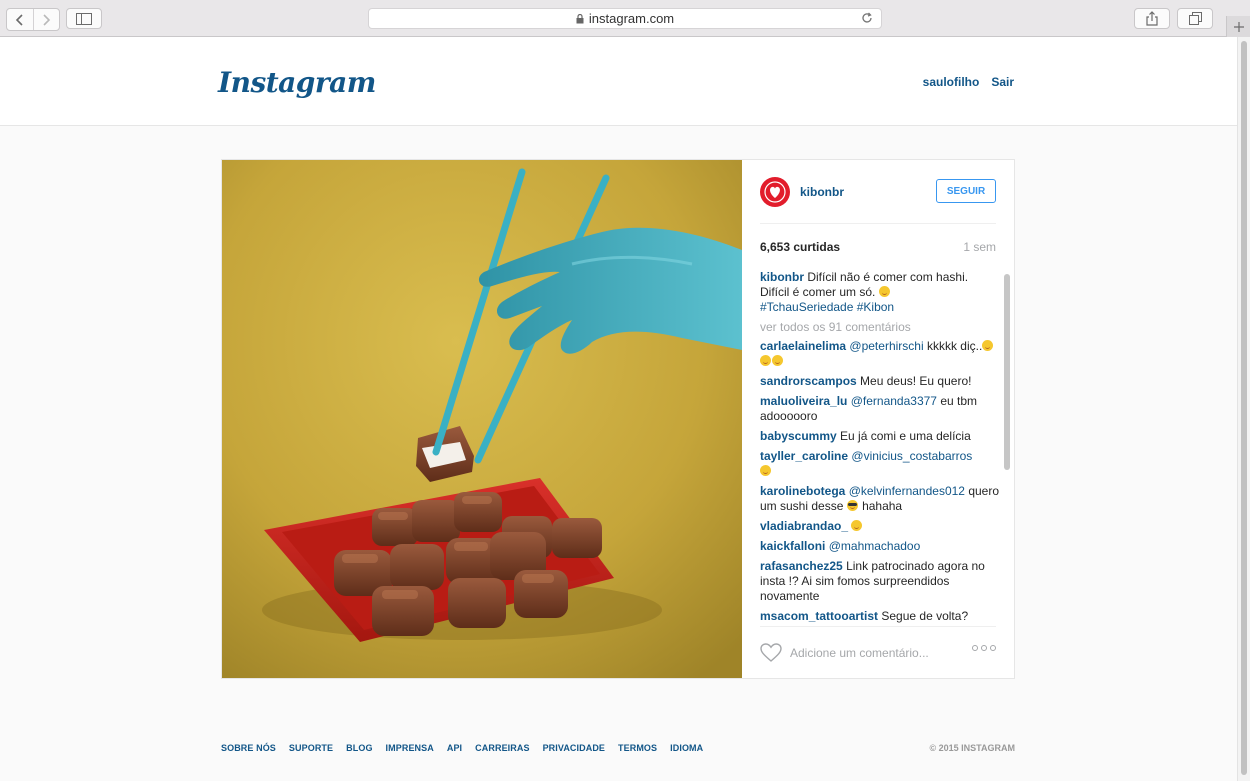 The image size is (1250, 781). I want to click on comment-author: msacom_tattooartist, so click(819, 616).